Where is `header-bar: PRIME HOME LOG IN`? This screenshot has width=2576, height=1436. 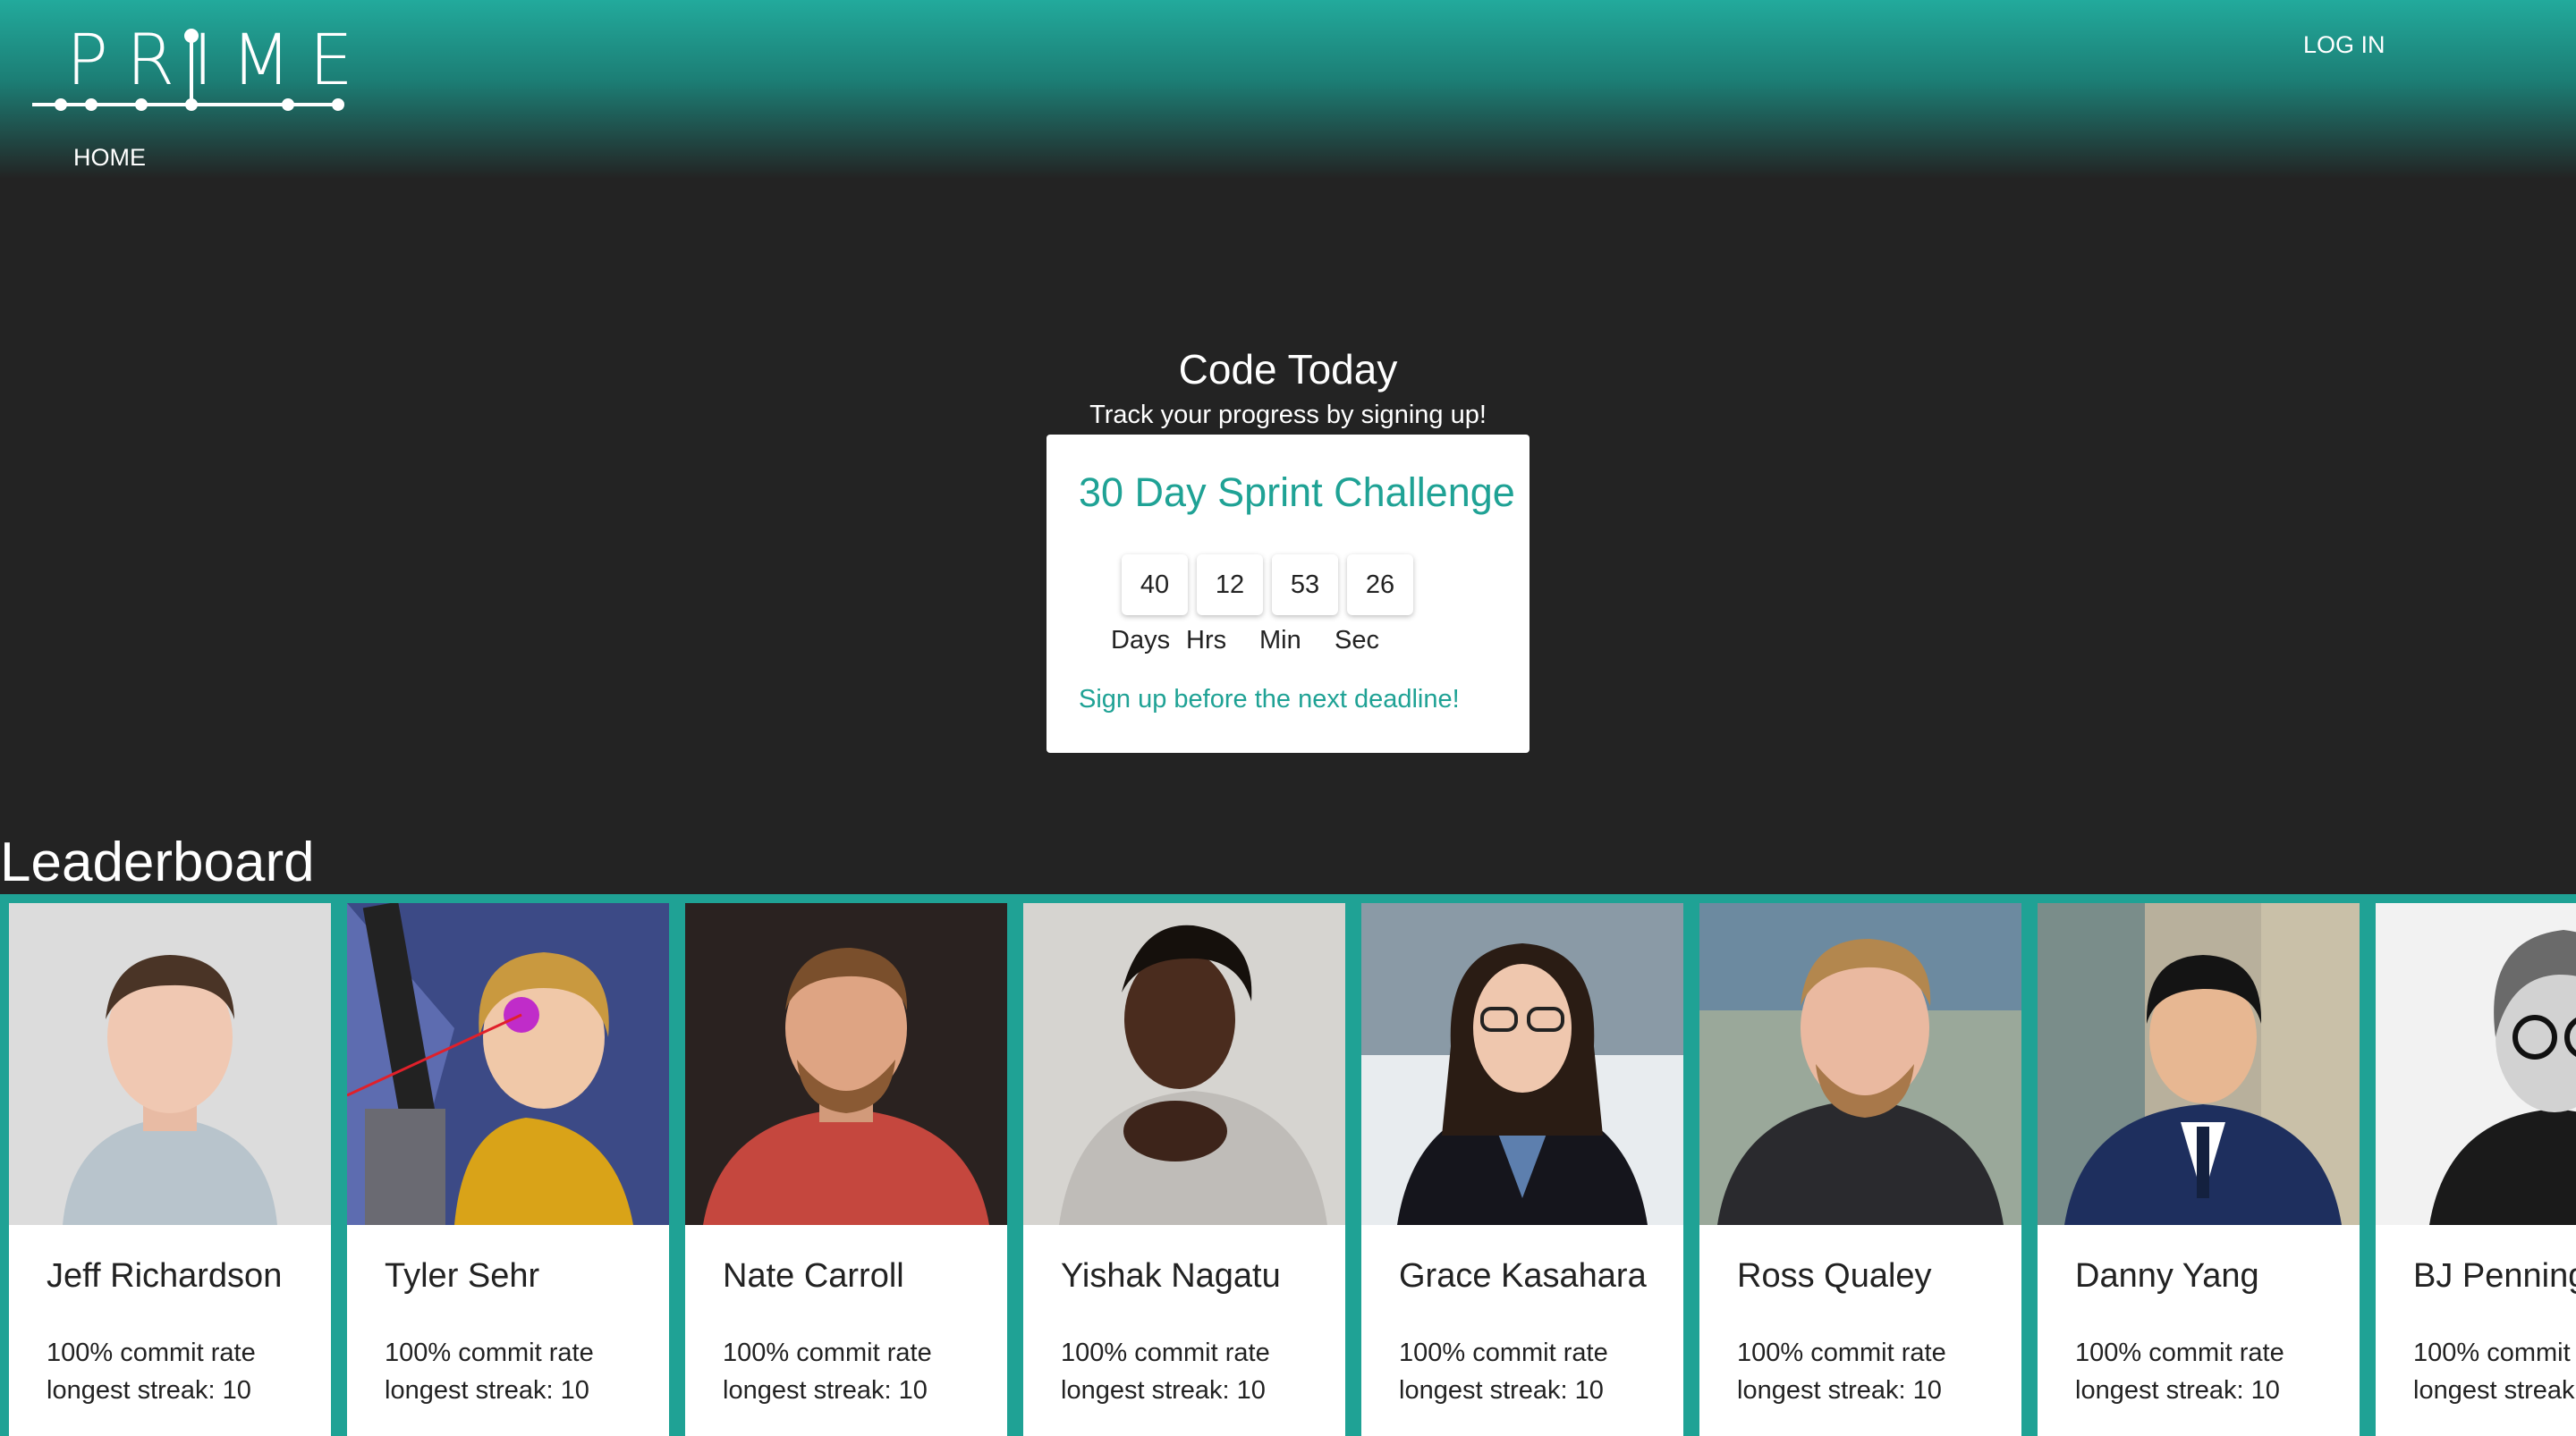
header-bar: PRIME HOME LOG IN is located at coordinates (1288, 89).